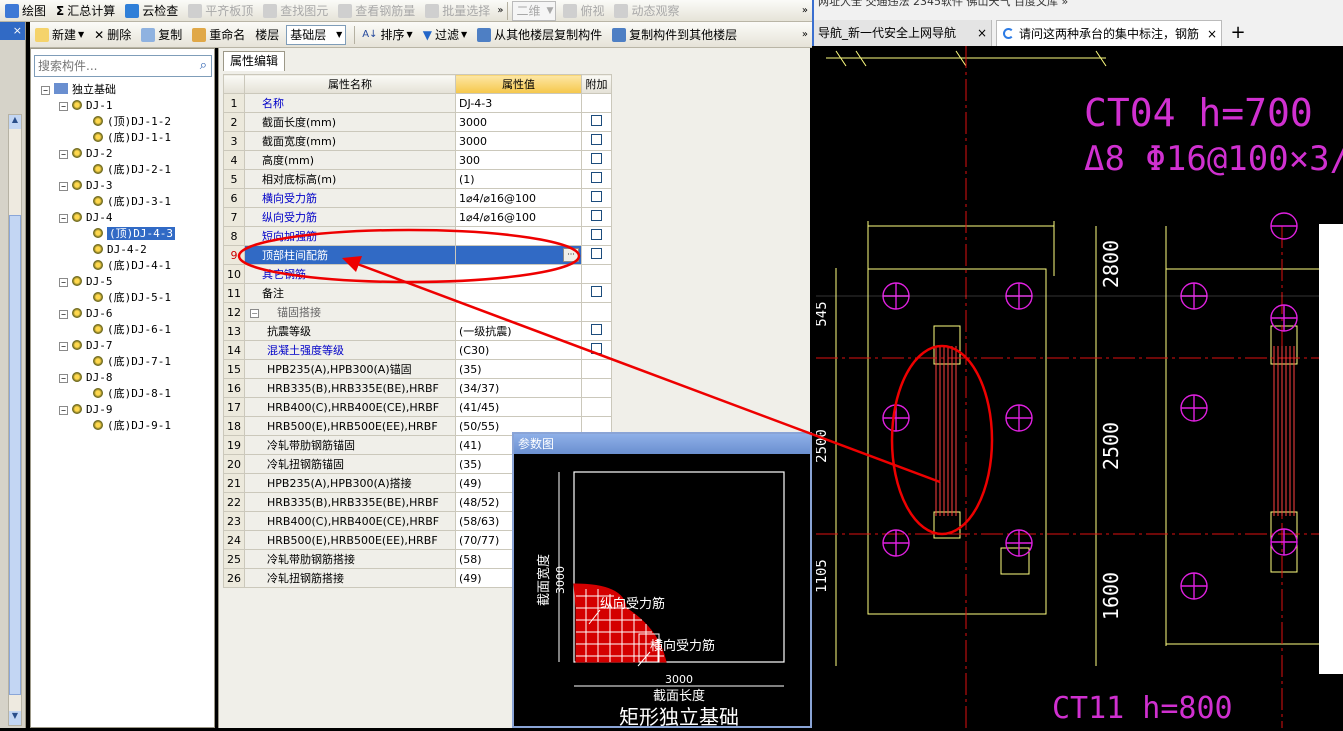  Describe the element at coordinates (15, 718) in the screenshot. I see `scroll-down-icon: ▼` at that location.